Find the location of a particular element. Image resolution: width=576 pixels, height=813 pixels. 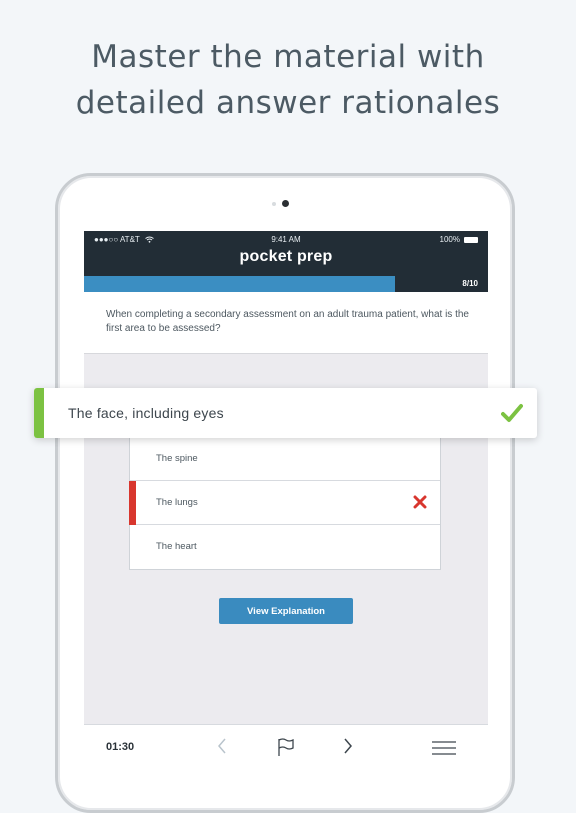

answer-text: The heart is located at coordinates (176, 546).